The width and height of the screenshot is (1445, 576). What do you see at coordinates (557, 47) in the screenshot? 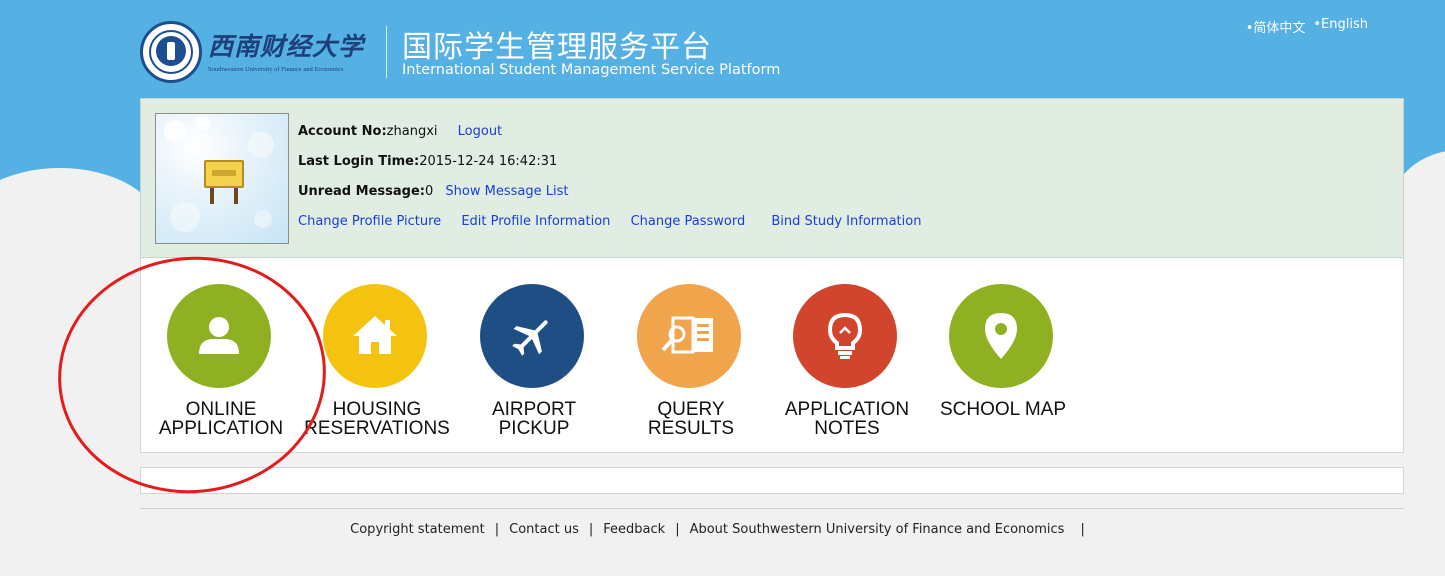
I see `platform-title-cn: 国际学生管理服务平台` at bounding box center [557, 47].